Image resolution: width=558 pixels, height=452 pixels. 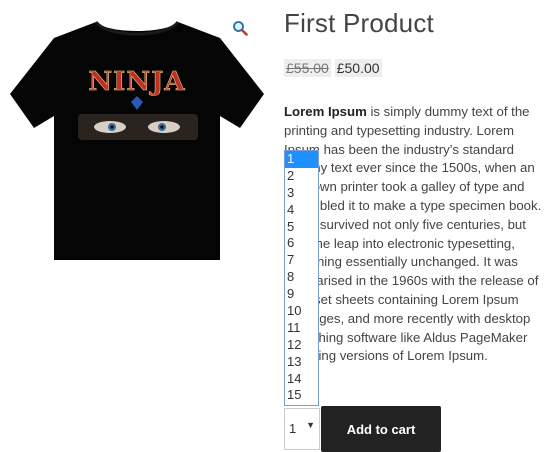 What do you see at coordinates (301, 294) in the screenshot?
I see `quantity-option: 9` at bounding box center [301, 294].